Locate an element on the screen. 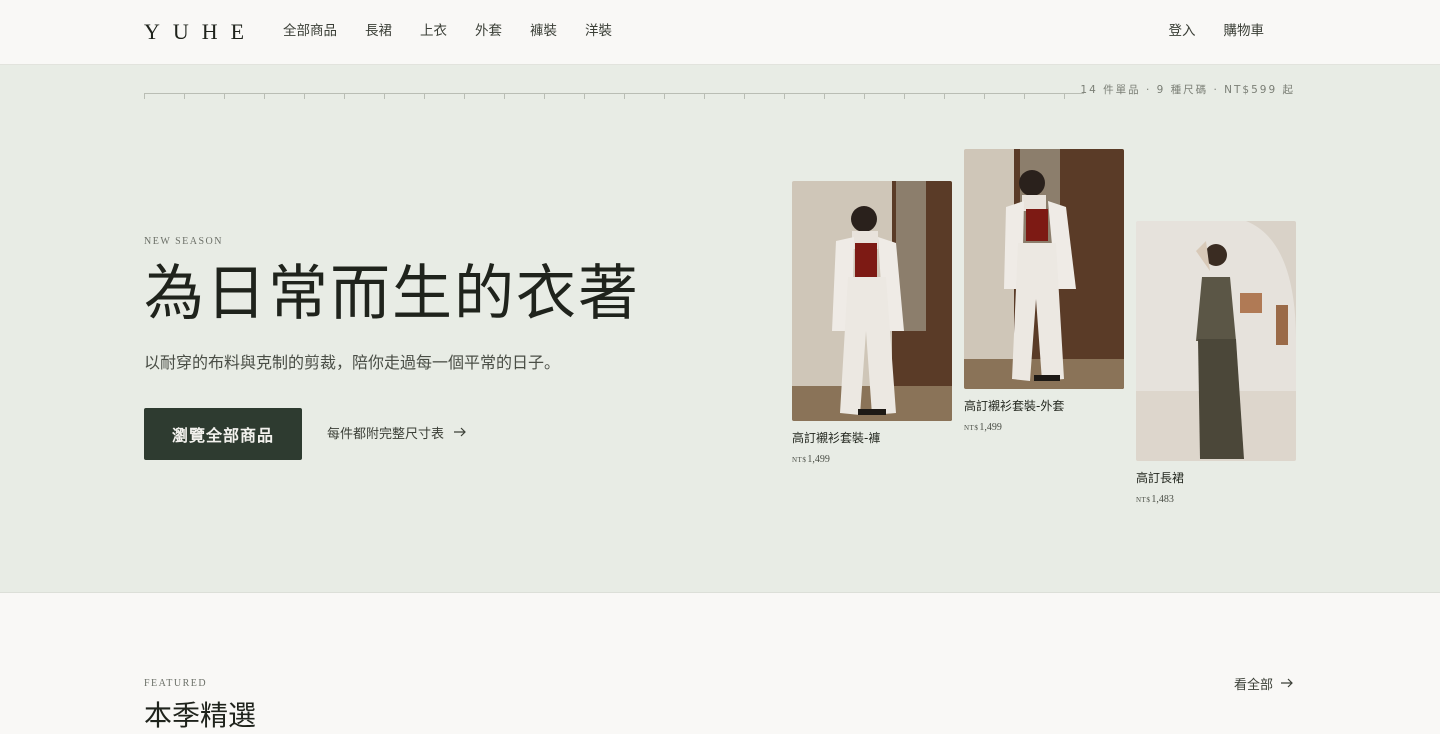  main-nav: 全部商品 長裙 上衣 外套 褲裝 洋裝 is located at coordinates (447, 31).